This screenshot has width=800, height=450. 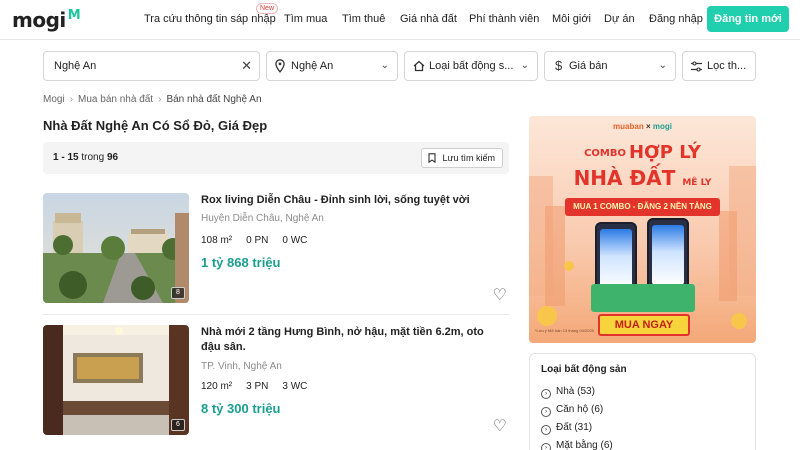 I want to click on breadcrumb: Mogi › Mua bán nhà đất › Bán nhà đất Nghệ An, so click(x=152, y=99).